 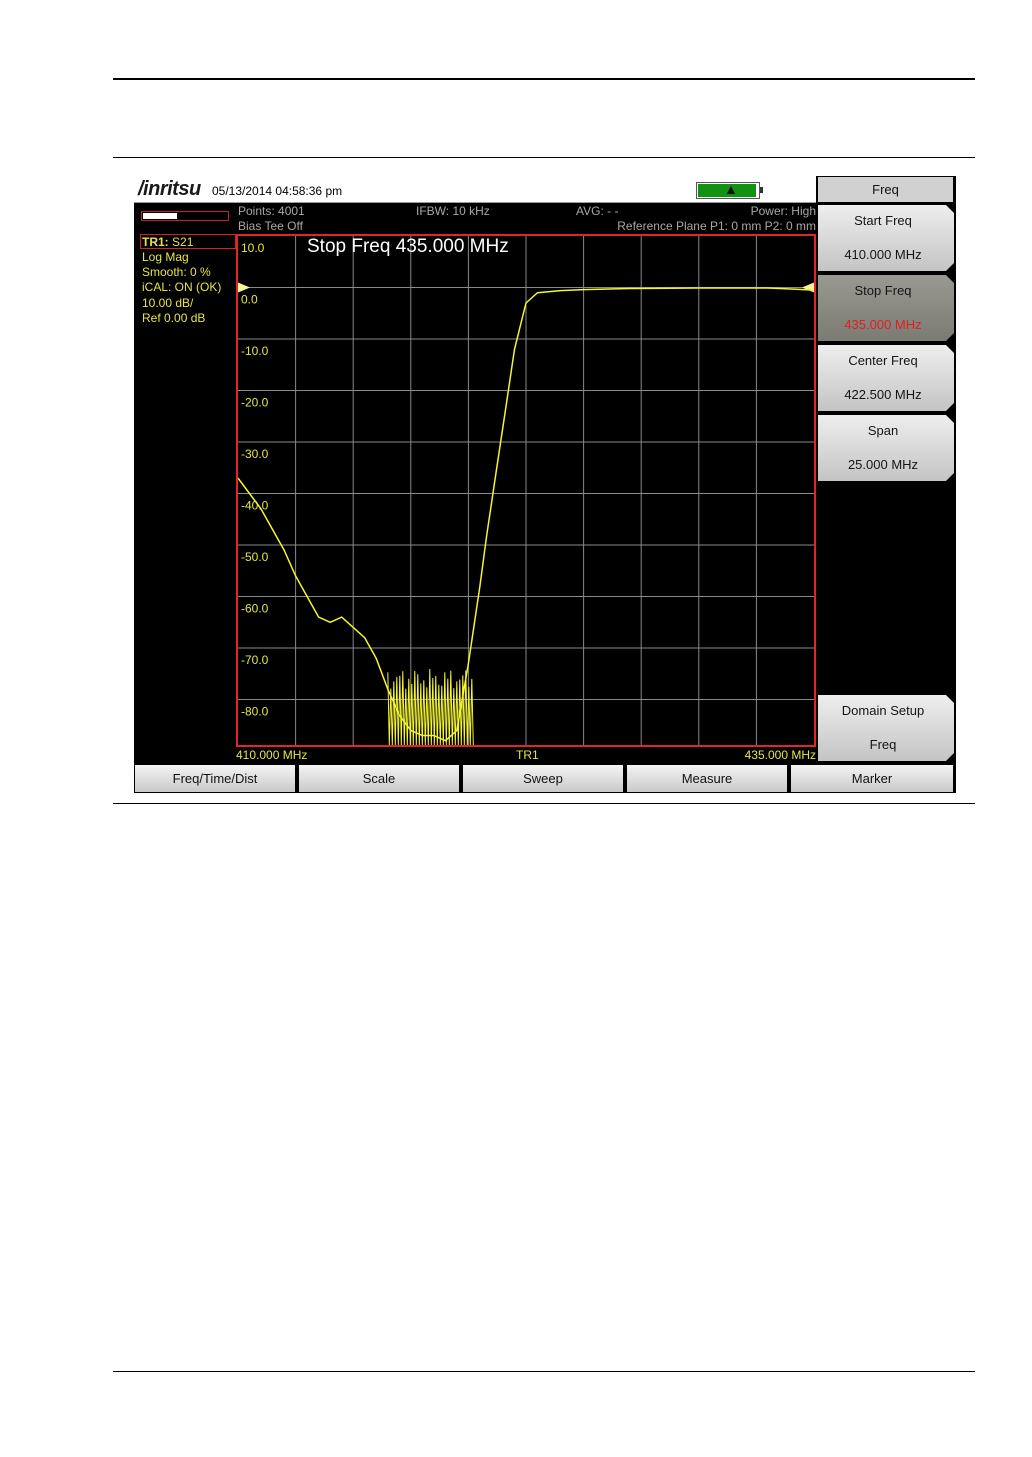 I want to click on softkey-menu-title: Freq, so click(x=885, y=189).